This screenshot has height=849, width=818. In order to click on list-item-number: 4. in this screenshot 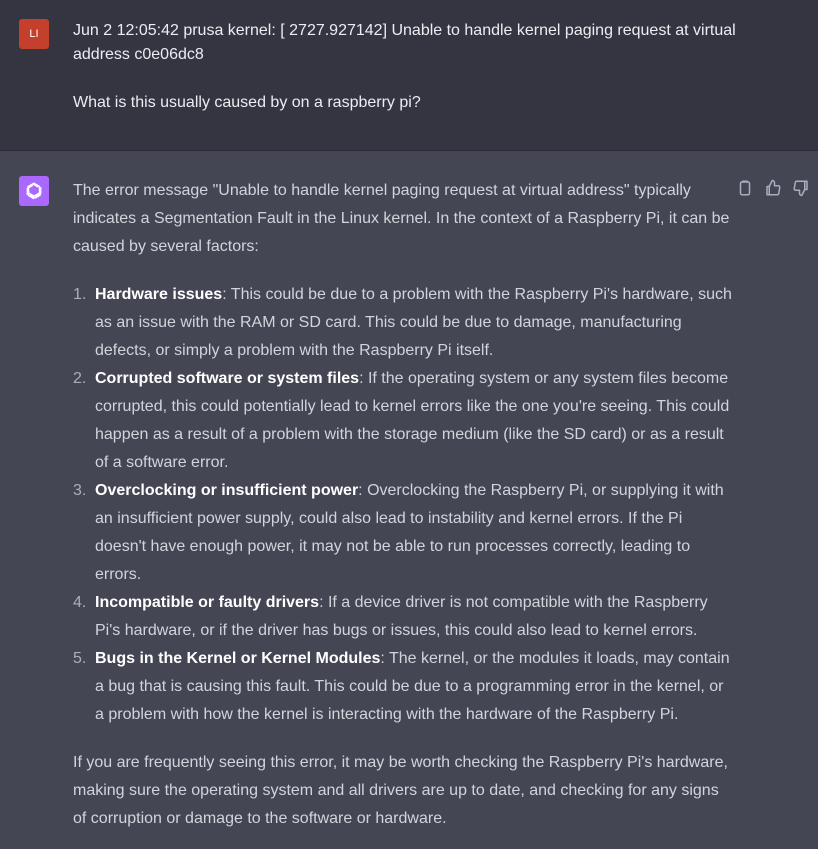, I will do `click(80, 602)`.